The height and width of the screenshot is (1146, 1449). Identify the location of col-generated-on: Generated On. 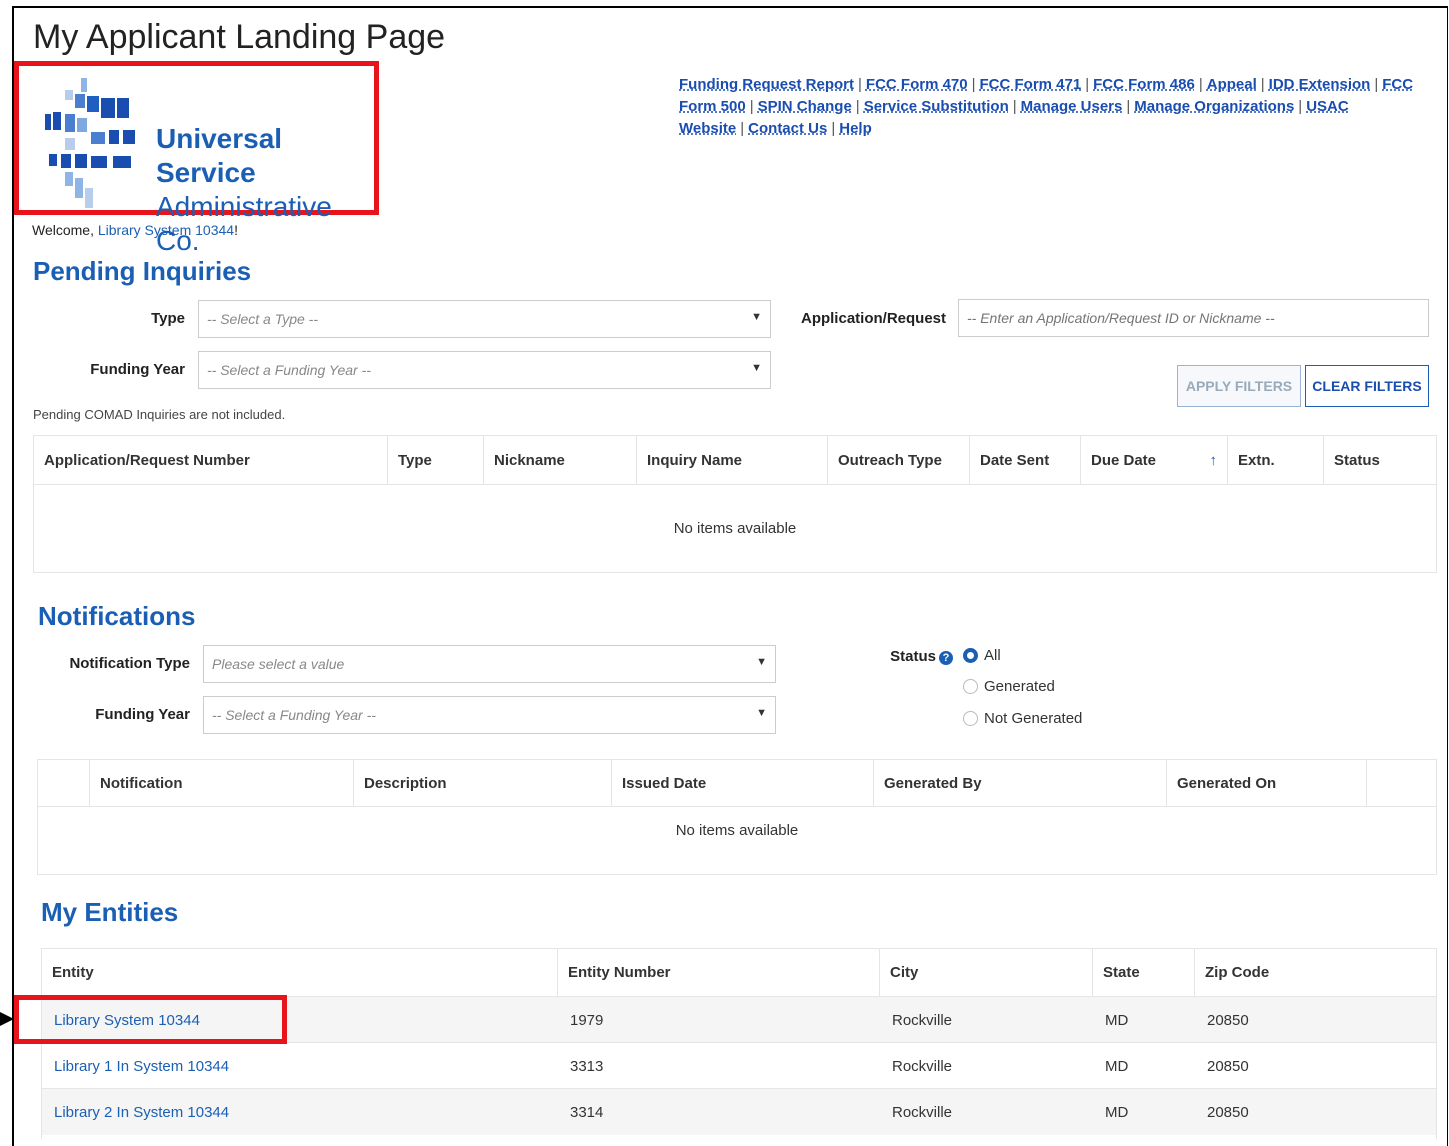
(1267, 783).